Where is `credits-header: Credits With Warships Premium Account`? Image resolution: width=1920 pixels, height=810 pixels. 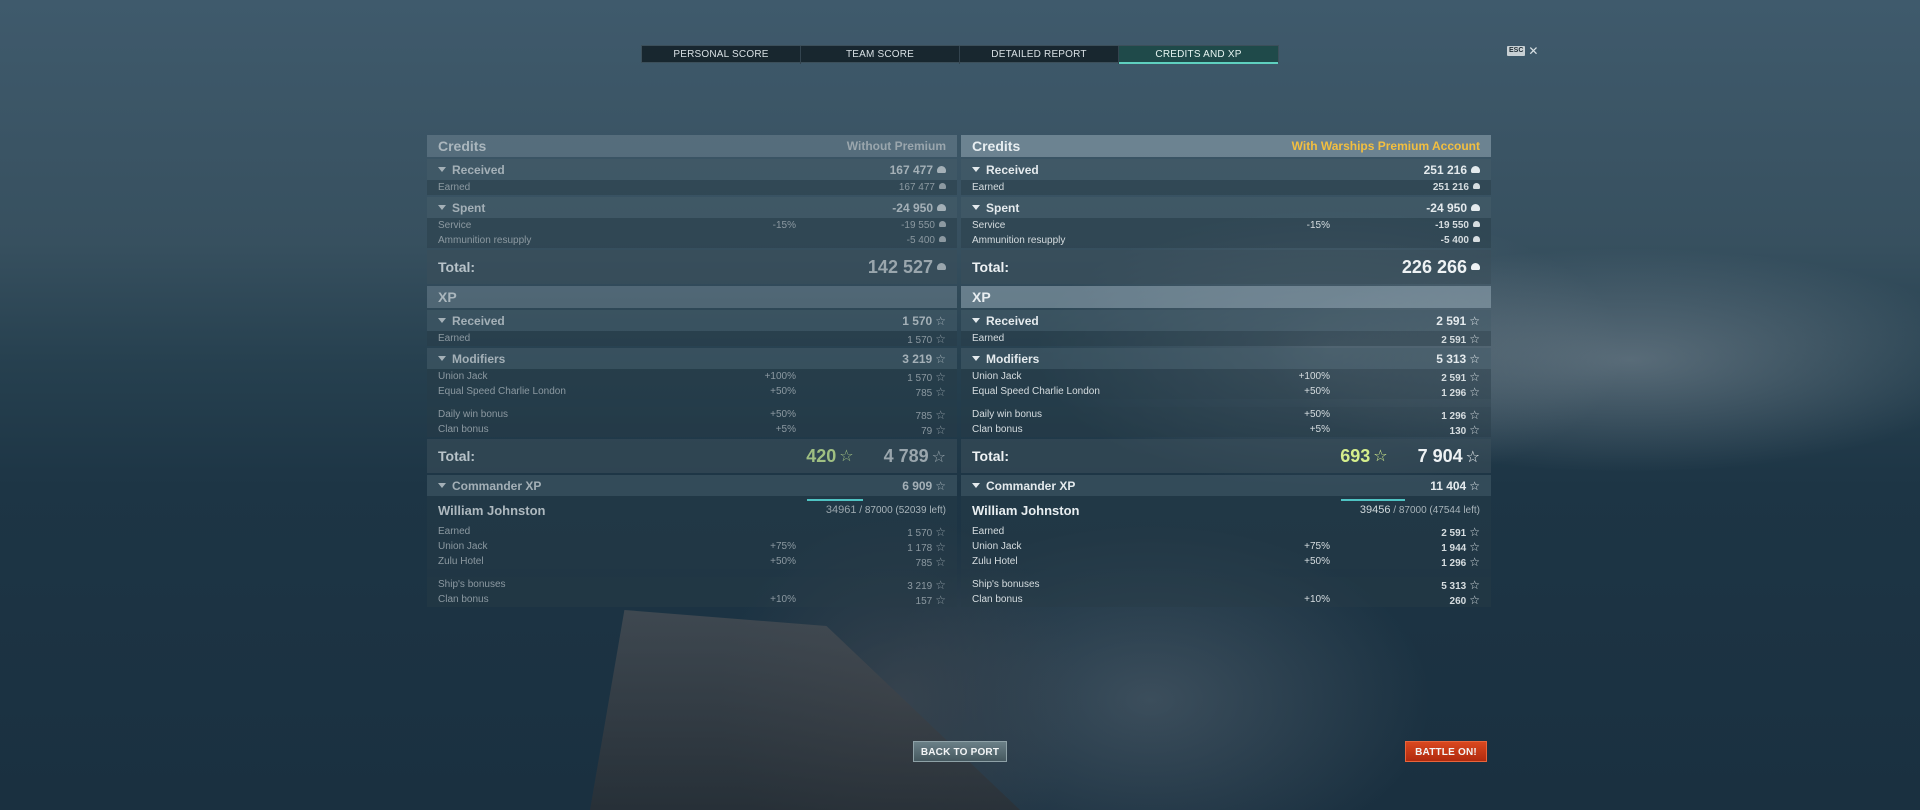
credits-header: Credits With Warships Premium Account is located at coordinates (1226, 146).